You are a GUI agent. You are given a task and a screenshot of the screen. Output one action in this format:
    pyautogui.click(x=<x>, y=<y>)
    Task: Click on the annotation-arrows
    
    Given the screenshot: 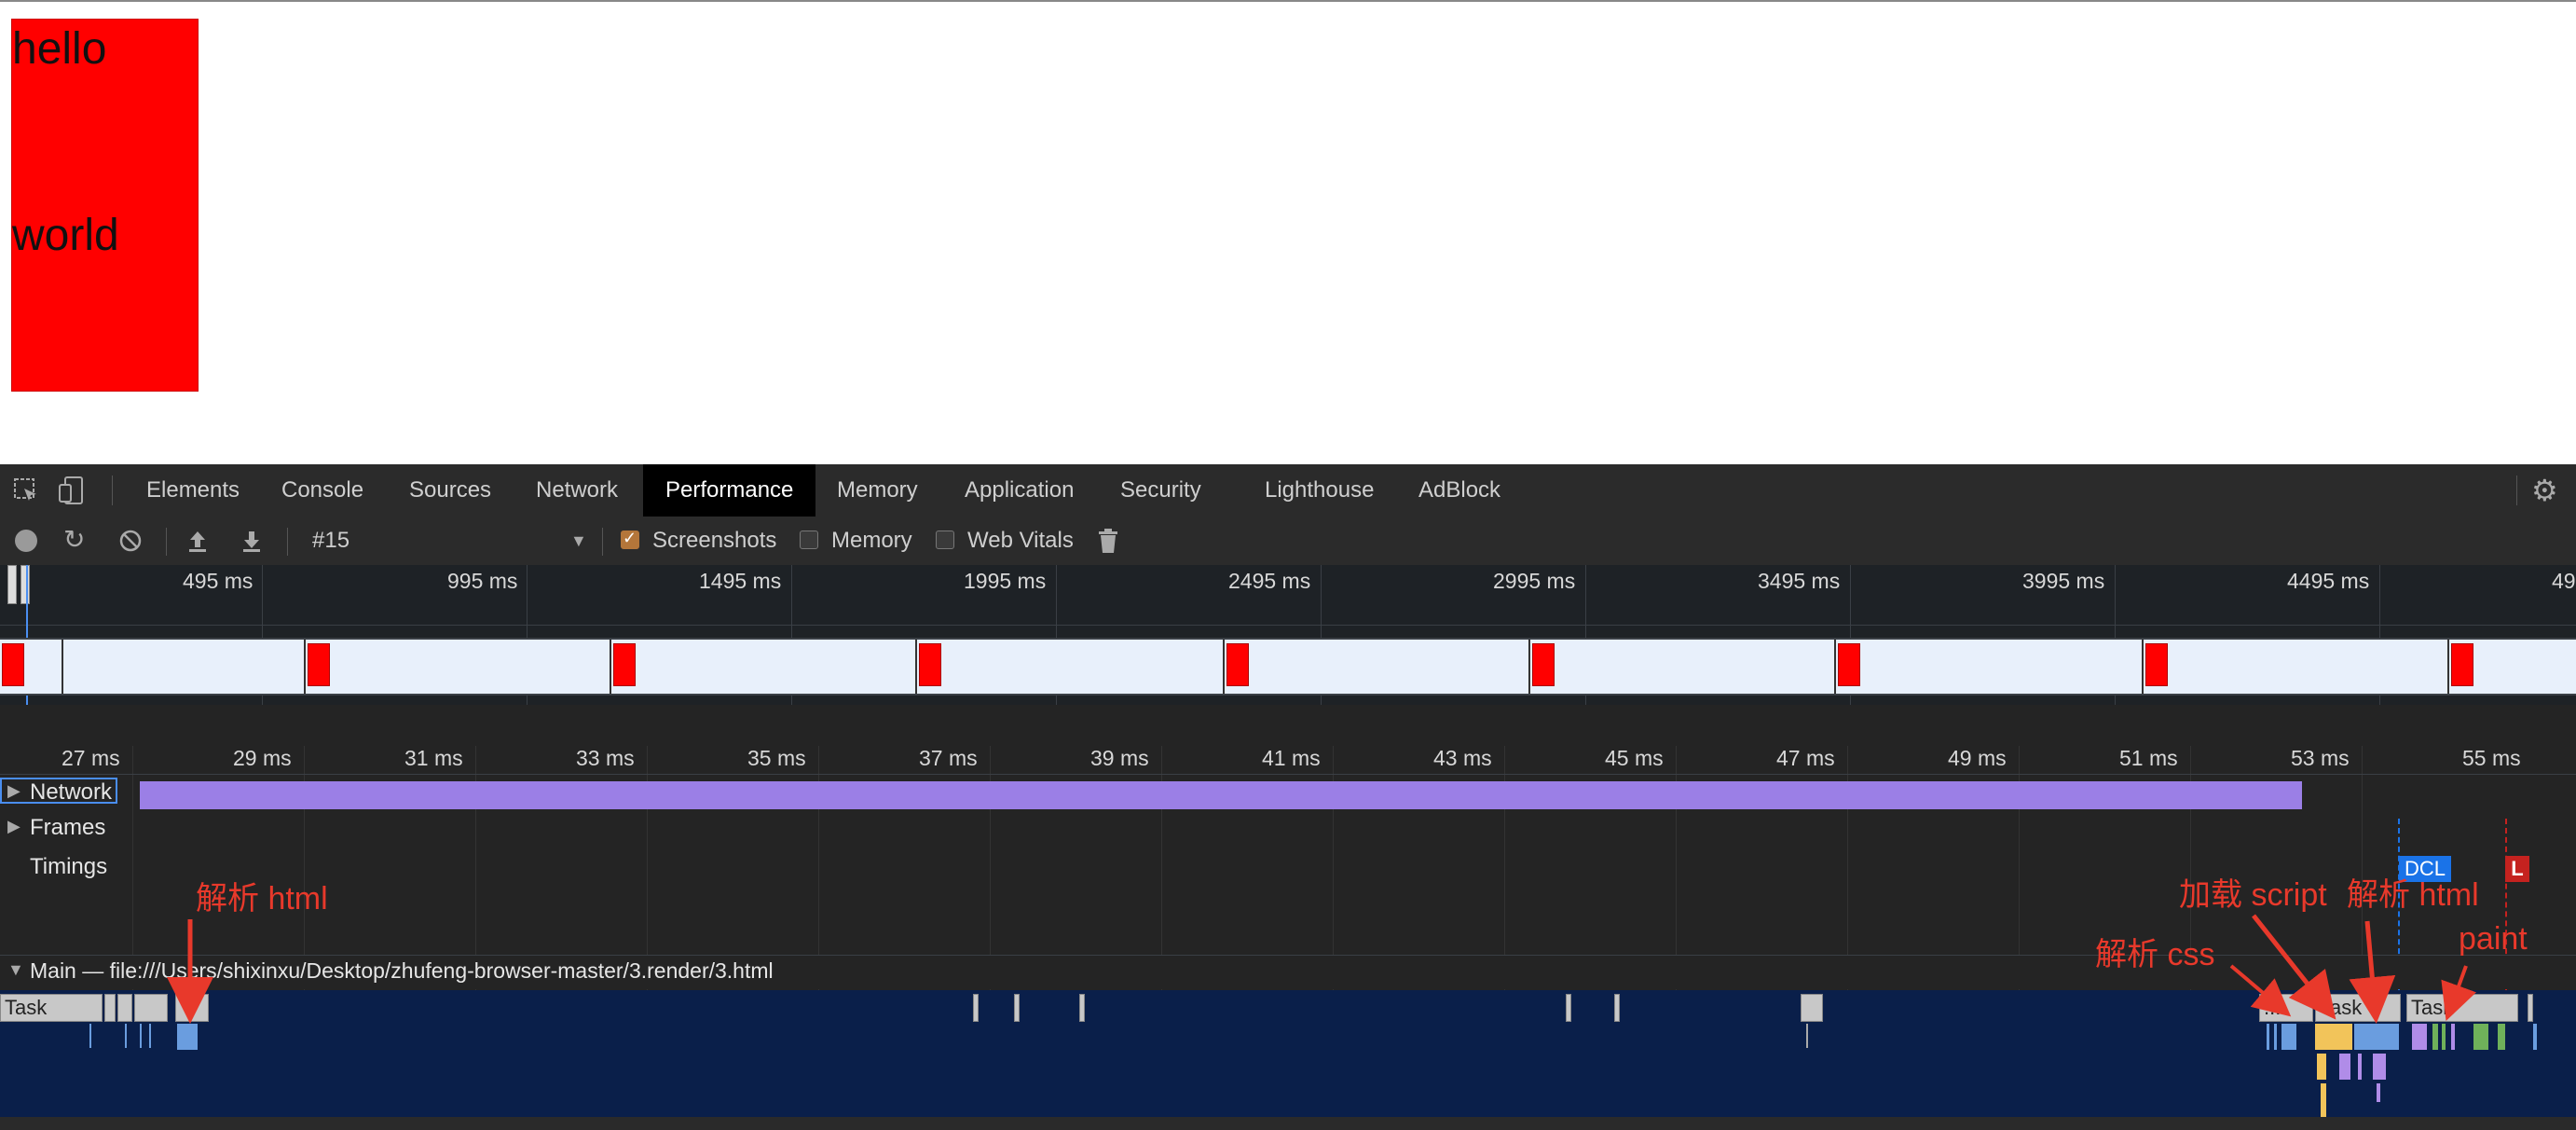 What is the action you would take?
    pyautogui.click(x=1321, y=969)
    